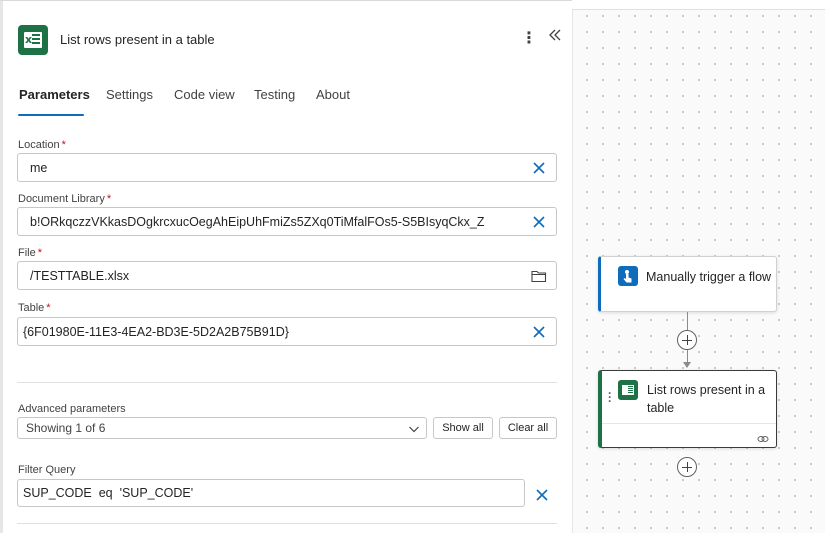  What do you see at coordinates (628, 276) in the screenshot?
I see `manual-trigger-icon` at bounding box center [628, 276].